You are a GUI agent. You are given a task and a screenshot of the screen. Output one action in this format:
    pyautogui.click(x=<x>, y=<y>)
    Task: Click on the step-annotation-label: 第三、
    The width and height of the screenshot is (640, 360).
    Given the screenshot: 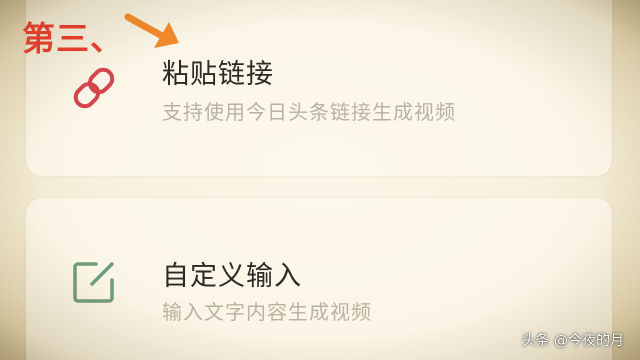 What is the action you would take?
    pyautogui.click(x=73, y=38)
    